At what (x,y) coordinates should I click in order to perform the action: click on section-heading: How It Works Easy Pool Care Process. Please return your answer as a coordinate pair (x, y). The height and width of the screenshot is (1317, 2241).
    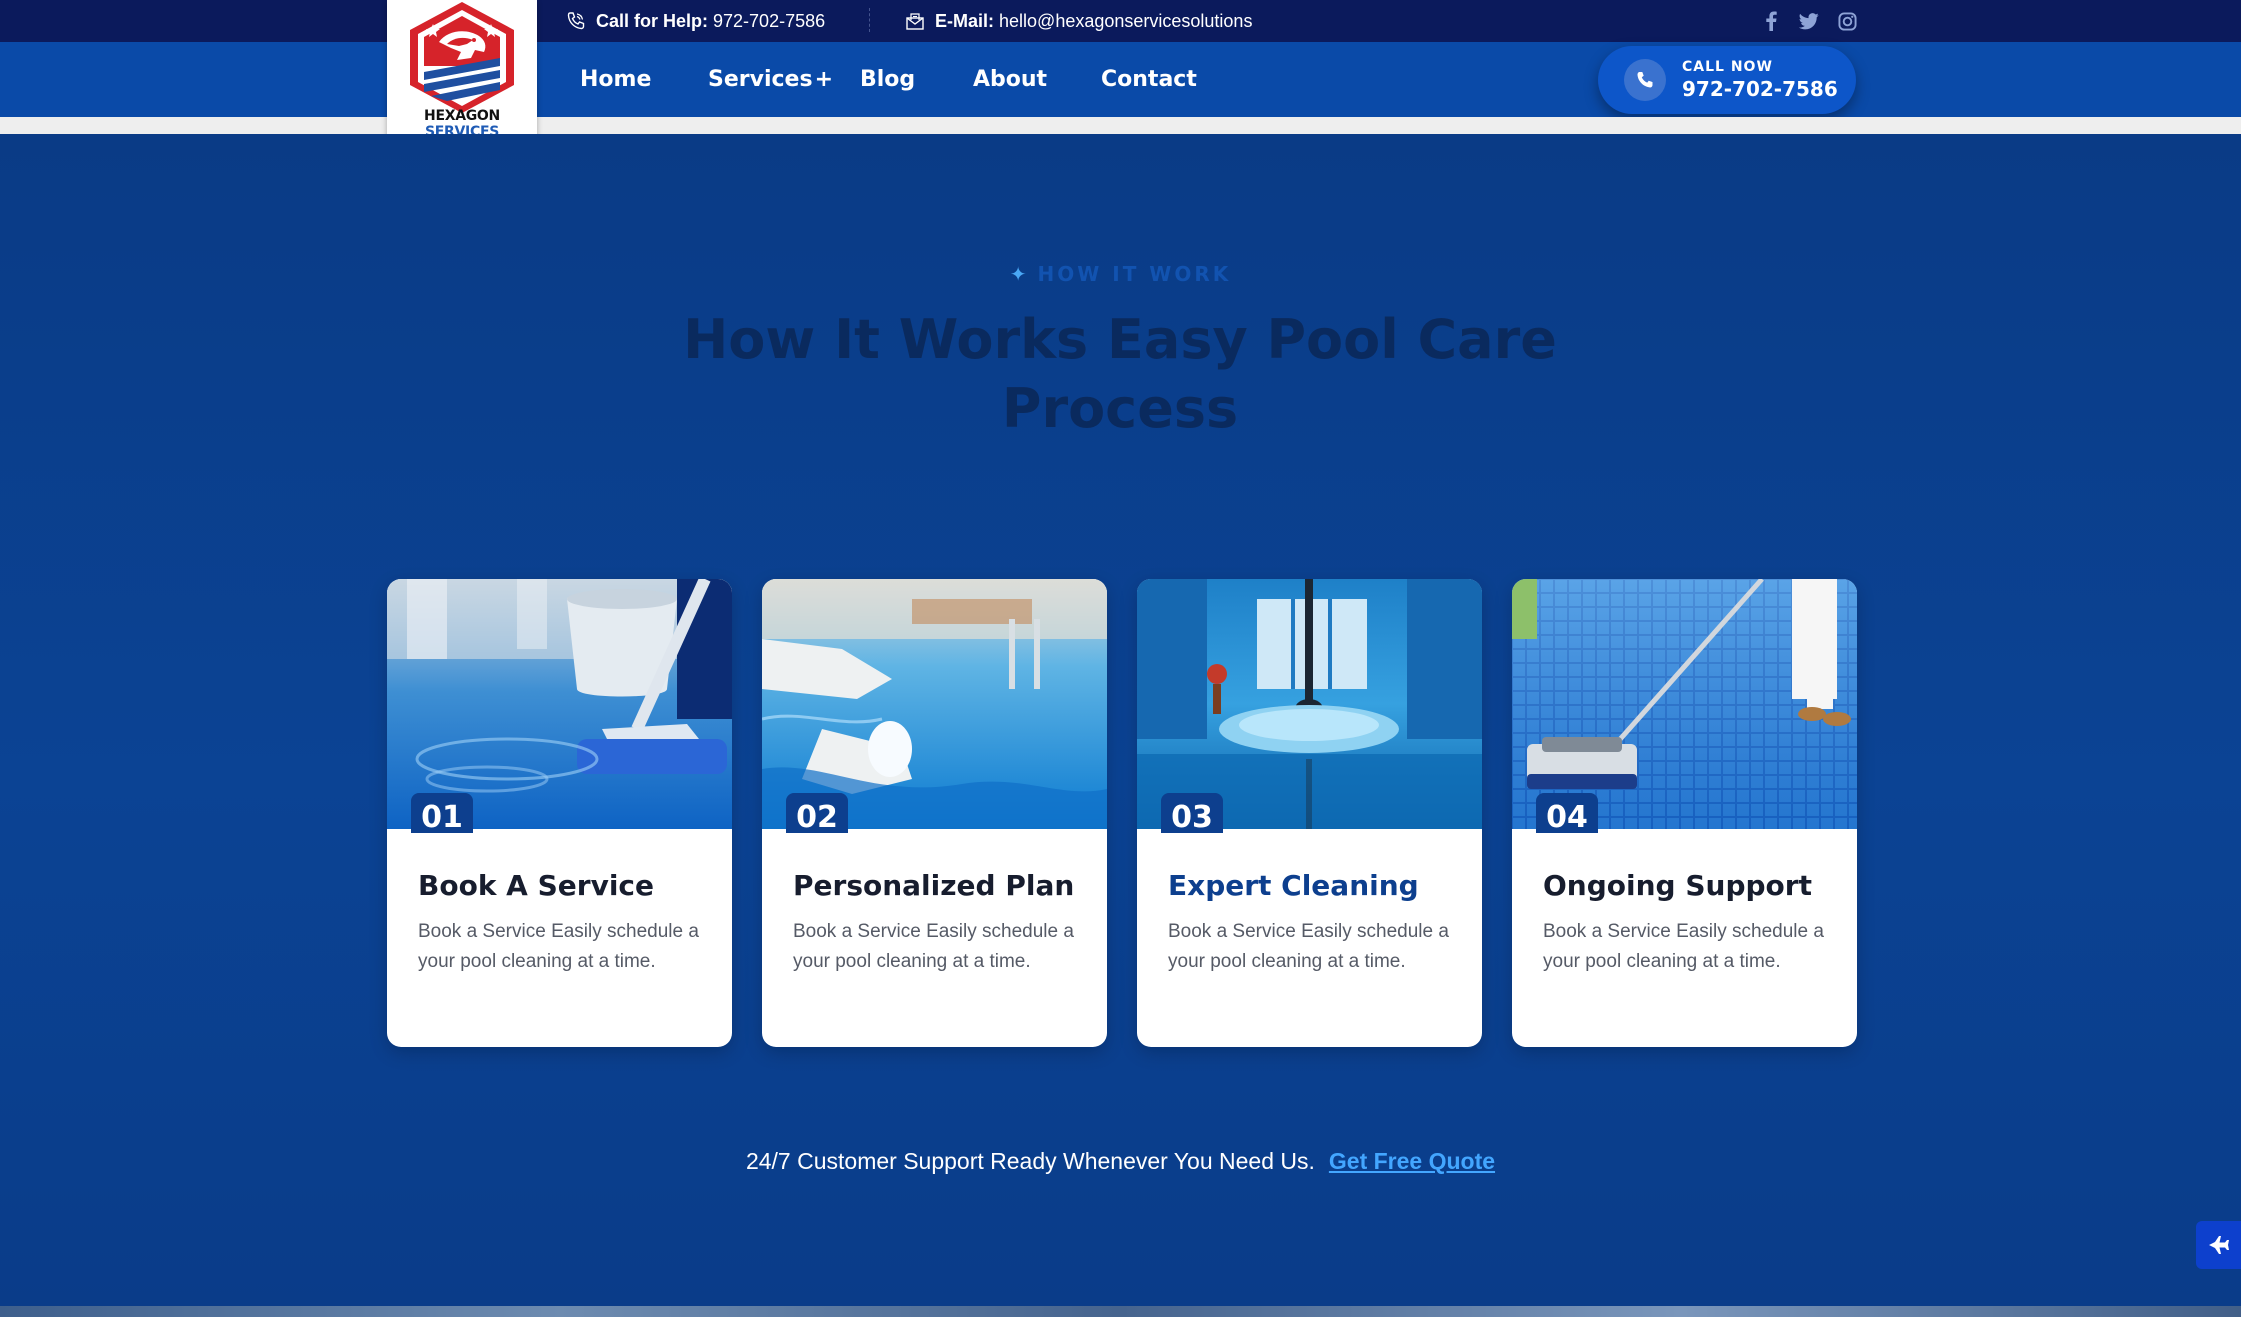
    Looking at the image, I should click on (1120, 374).